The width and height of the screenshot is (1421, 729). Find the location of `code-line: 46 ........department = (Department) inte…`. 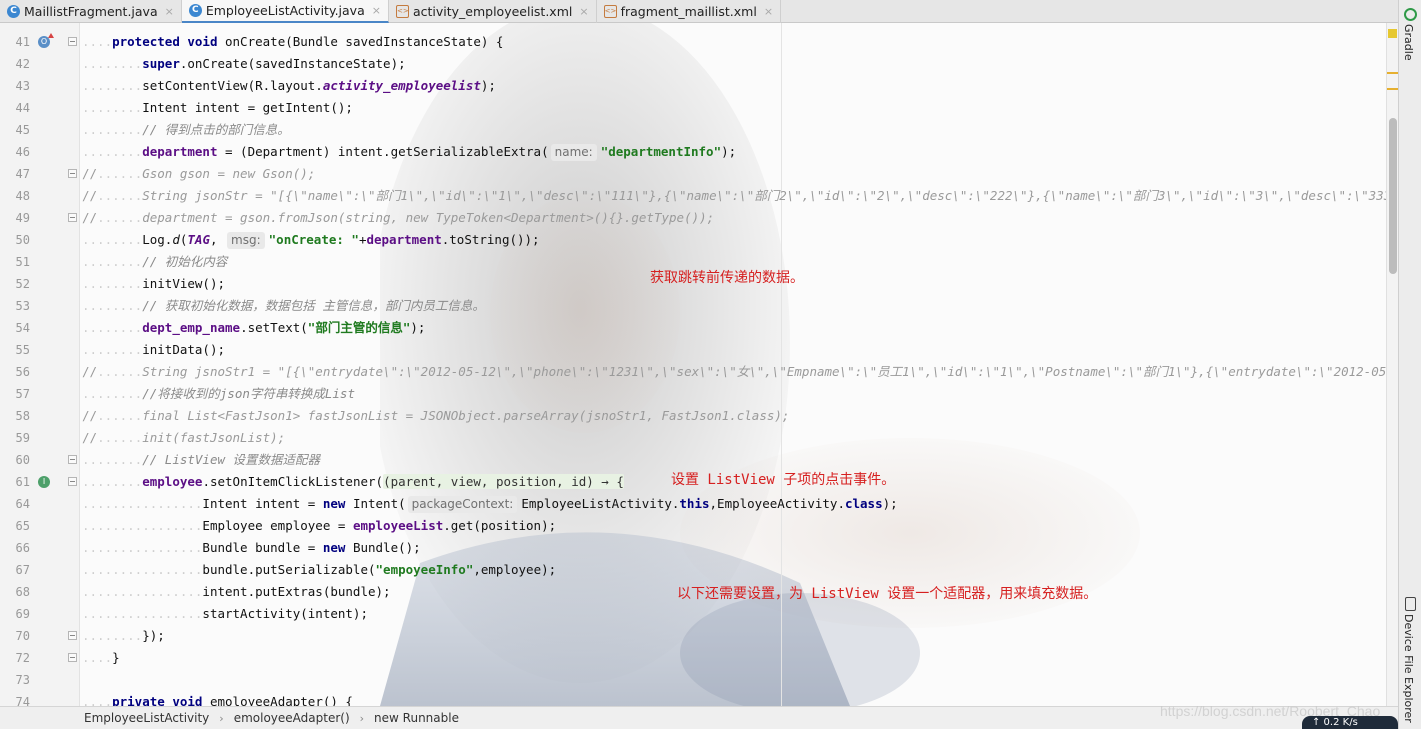

code-line: 46 ........department = (Department) inte… is located at coordinates (699, 152).